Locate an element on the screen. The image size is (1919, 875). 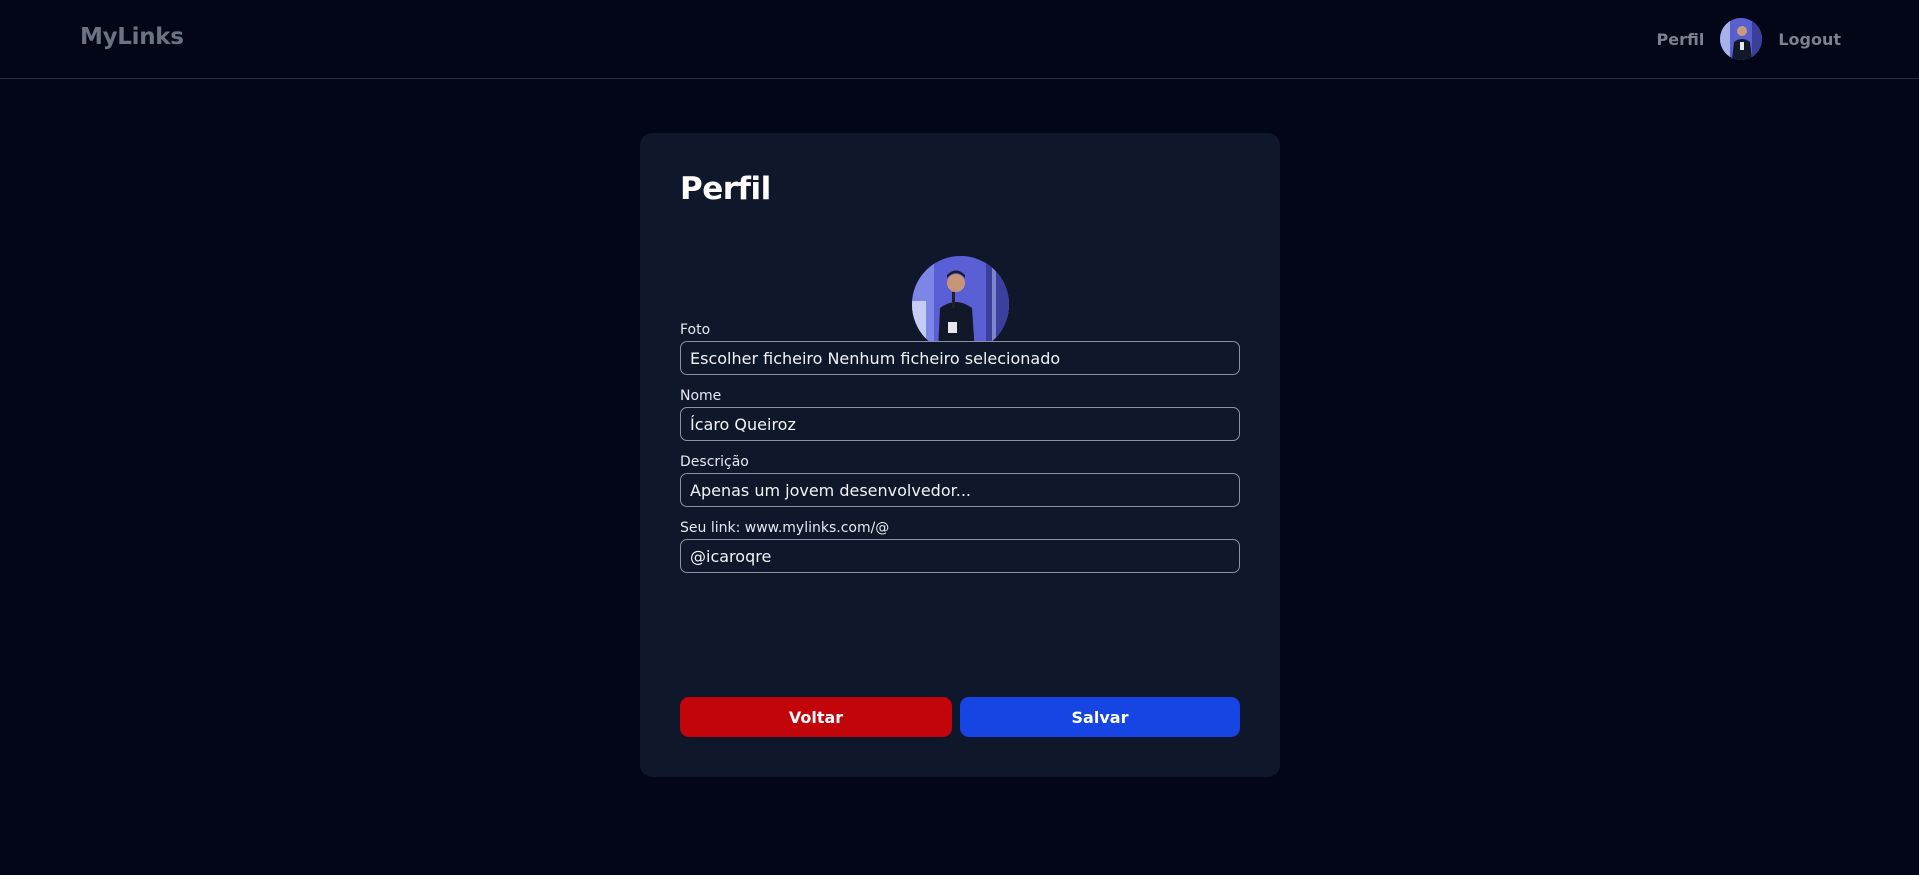
brand-logo: MyLinks is located at coordinates (132, 37).